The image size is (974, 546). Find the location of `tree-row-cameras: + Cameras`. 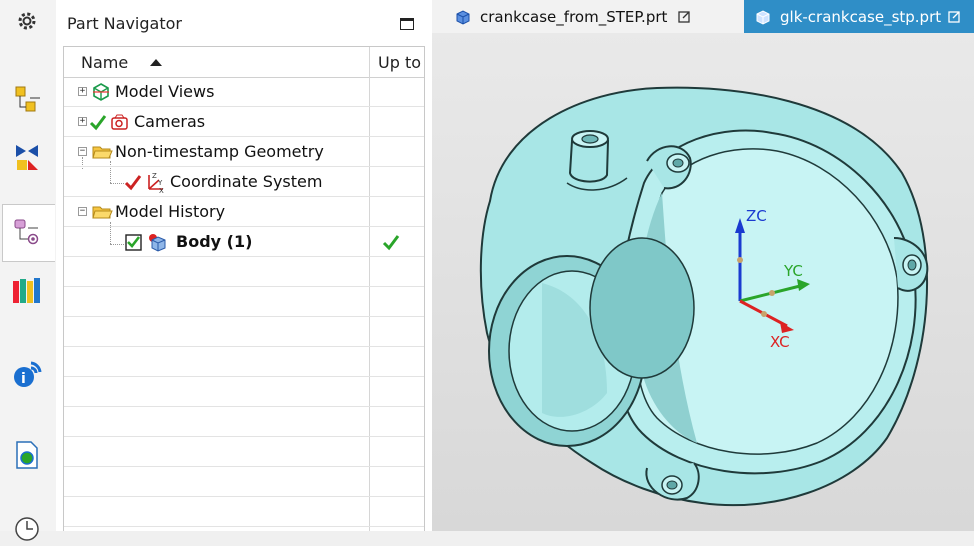

tree-row-cameras: + Cameras is located at coordinates (244, 122).